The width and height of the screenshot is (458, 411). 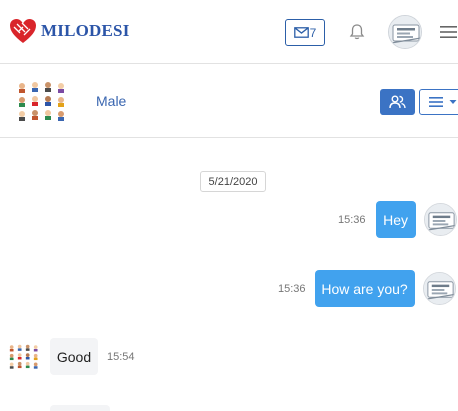 What do you see at coordinates (364, 288) in the screenshot?
I see `message-bubble: How are you?` at bounding box center [364, 288].